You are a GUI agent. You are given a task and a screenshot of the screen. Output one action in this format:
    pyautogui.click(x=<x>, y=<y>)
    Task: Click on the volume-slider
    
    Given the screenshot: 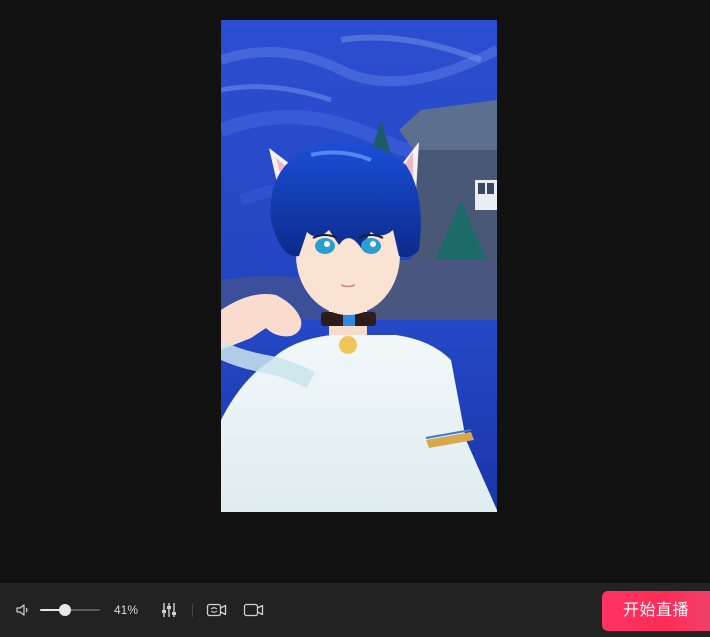 What is the action you would take?
    pyautogui.click(x=70, y=610)
    